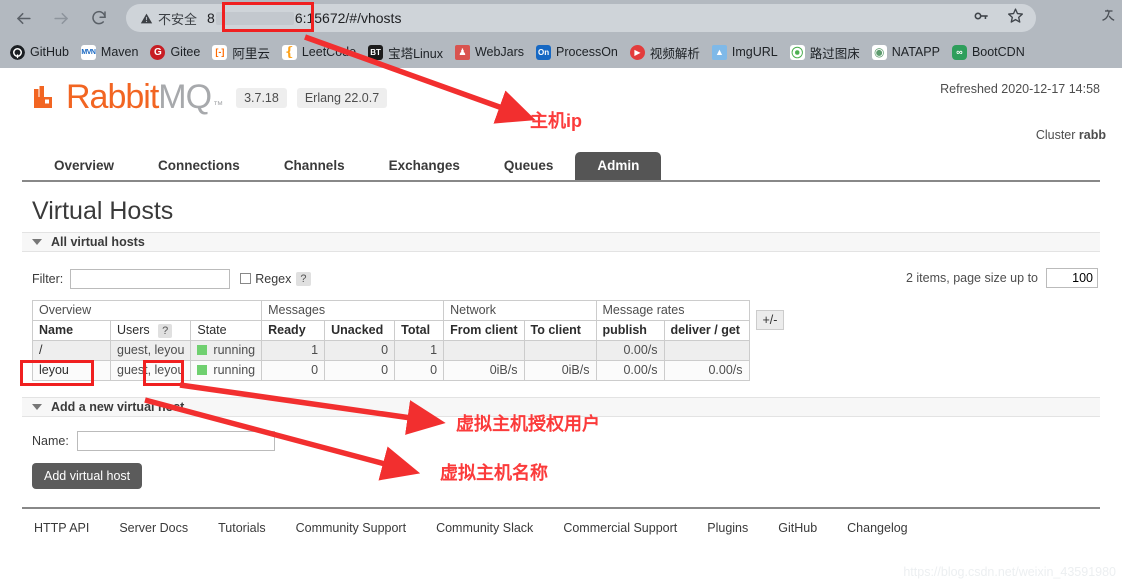 This screenshot has width=1122, height=583. What do you see at coordinates (175, 440) in the screenshot?
I see `vhost-name-input` at bounding box center [175, 440].